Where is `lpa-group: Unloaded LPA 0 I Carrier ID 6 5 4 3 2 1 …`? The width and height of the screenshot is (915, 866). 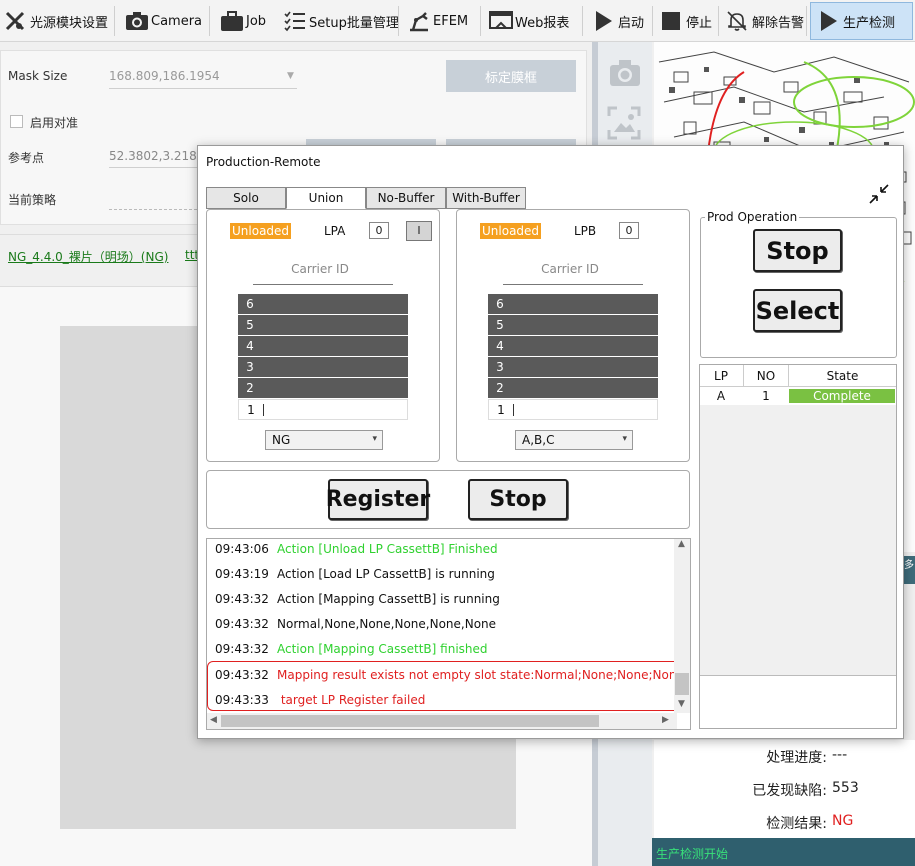
lpa-group: Unloaded LPA 0 I Carrier ID 6 5 4 3 2 1 … is located at coordinates (323, 335).